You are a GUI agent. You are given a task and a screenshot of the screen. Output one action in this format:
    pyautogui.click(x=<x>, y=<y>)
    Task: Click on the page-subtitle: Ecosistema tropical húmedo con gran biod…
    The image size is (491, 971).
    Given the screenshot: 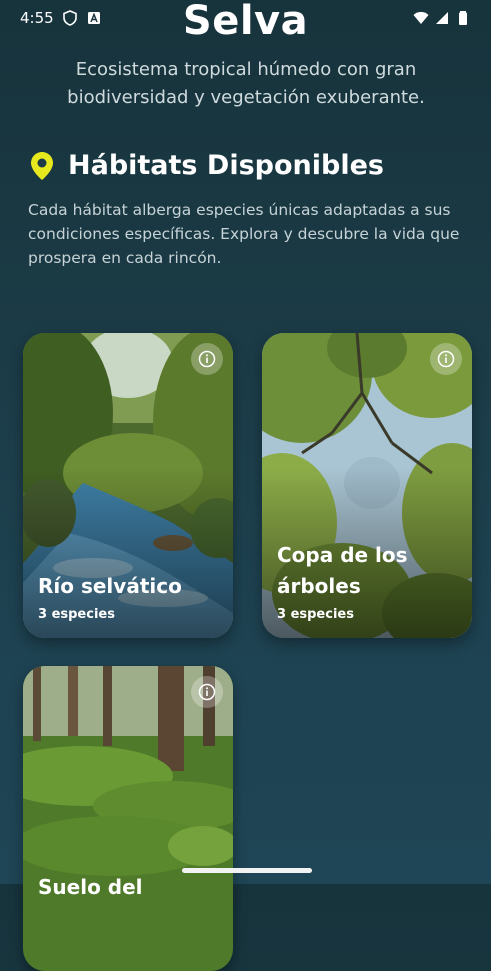 What is the action you would take?
    pyautogui.click(x=246, y=83)
    